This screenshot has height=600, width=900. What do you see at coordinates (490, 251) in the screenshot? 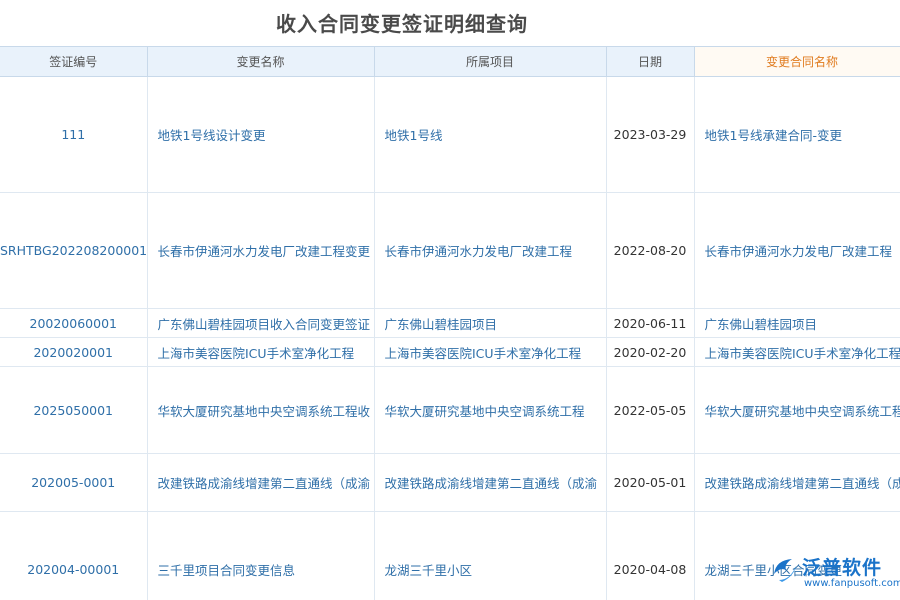
I see `cell-project: 长春市伊通河水力发电厂改建工程` at bounding box center [490, 251].